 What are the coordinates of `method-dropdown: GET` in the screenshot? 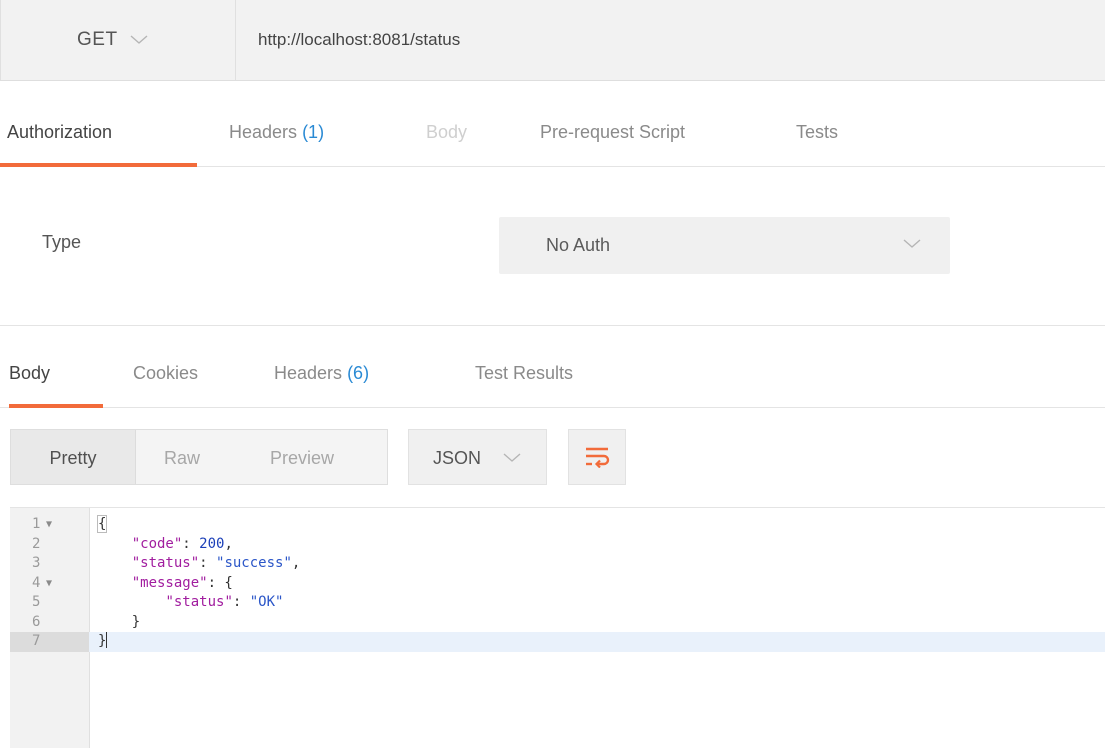 It's located at (118, 40).